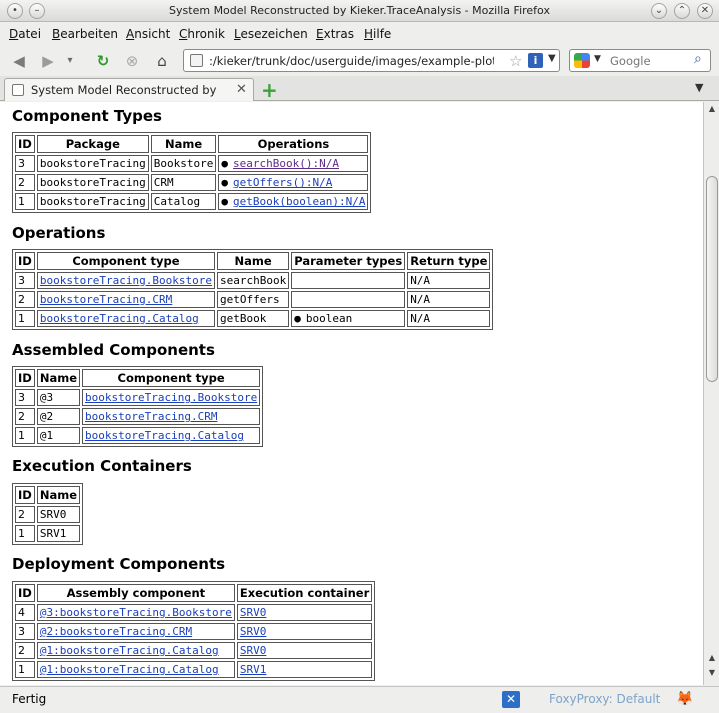 The image size is (719, 713). What do you see at coordinates (85, 34) in the screenshot?
I see `menu-bearbeiten: Bearbeiten` at bounding box center [85, 34].